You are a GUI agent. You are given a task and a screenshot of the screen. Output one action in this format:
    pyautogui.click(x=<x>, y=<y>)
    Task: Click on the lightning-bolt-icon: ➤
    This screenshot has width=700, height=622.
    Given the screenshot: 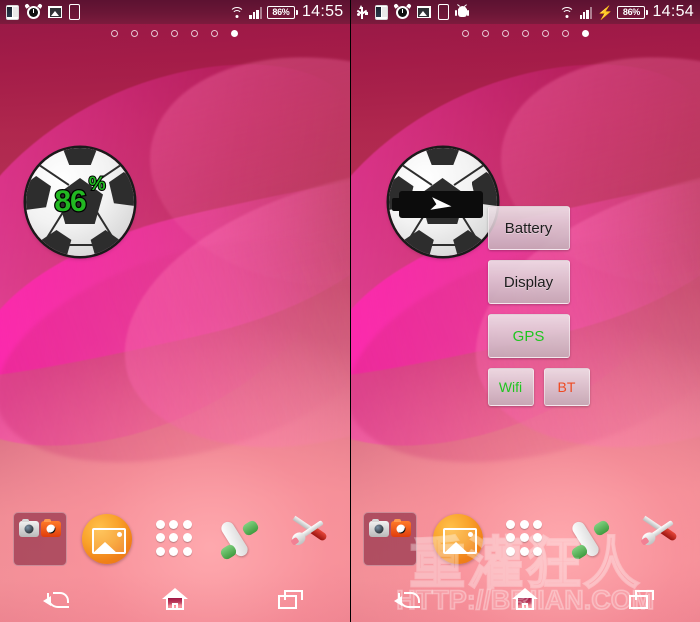 What is the action you would take?
    pyautogui.click(x=440, y=204)
    